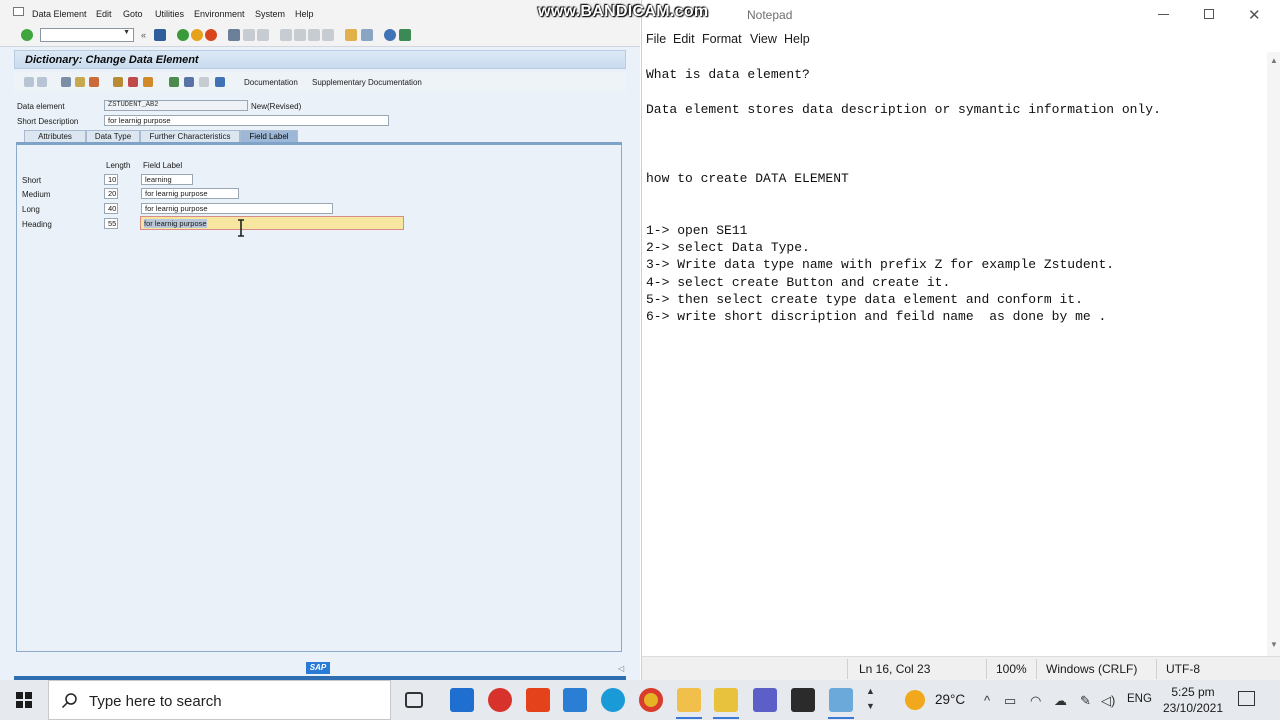  I want to click on shortcut-icon, so click(367, 35).